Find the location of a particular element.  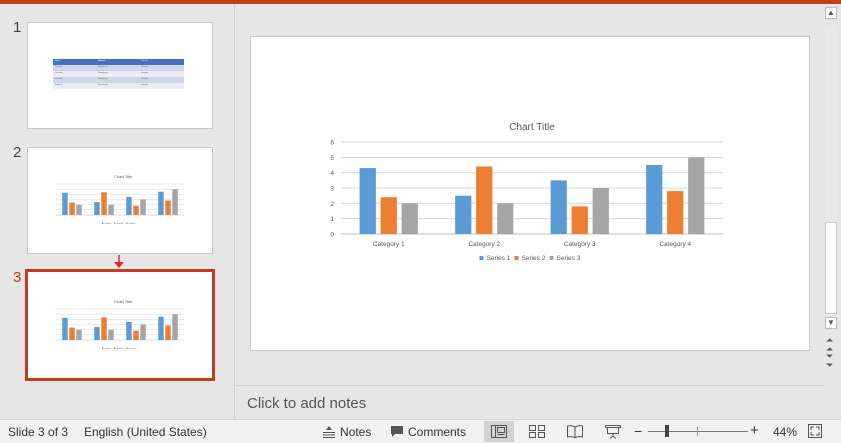

slide-counter: Slide 3 of 3 is located at coordinates (38, 432).